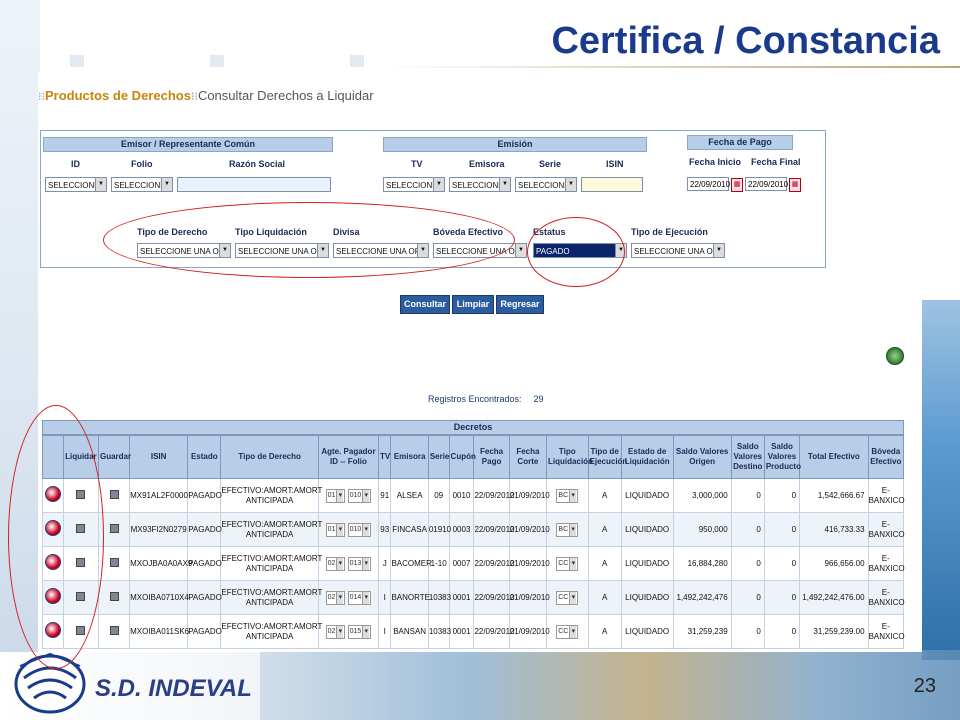  Describe the element at coordinates (271, 232) in the screenshot. I see `tipo-liquidacion-label: Tipo Liquidación` at that location.